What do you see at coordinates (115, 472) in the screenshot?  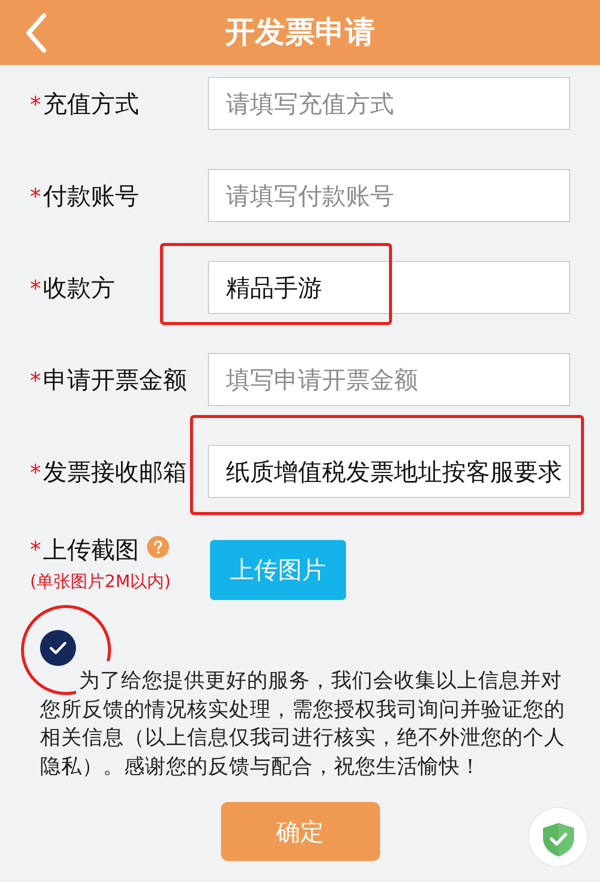 I see `field-label: 发票接收邮箱` at bounding box center [115, 472].